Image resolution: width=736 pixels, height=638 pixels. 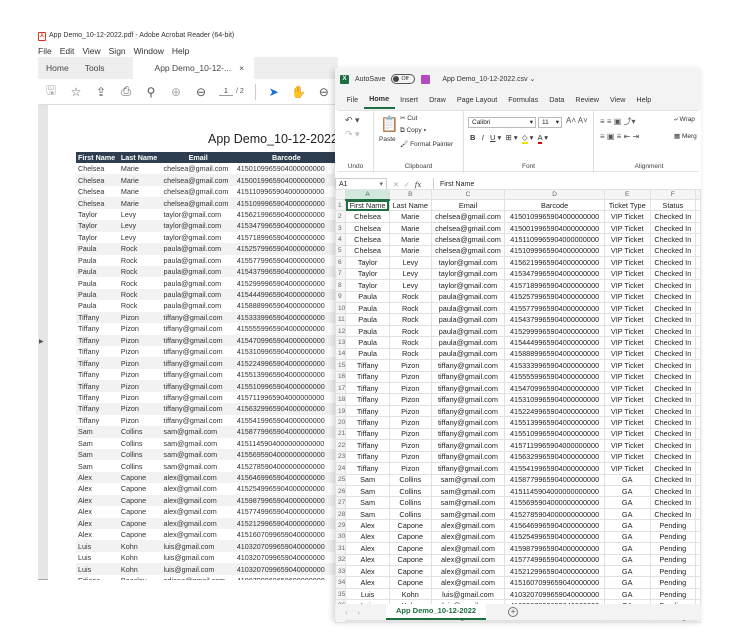 What do you see at coordinates (340, 331) in the screenshot?
I see `row-number: 12` at bounding box center [340, 331].